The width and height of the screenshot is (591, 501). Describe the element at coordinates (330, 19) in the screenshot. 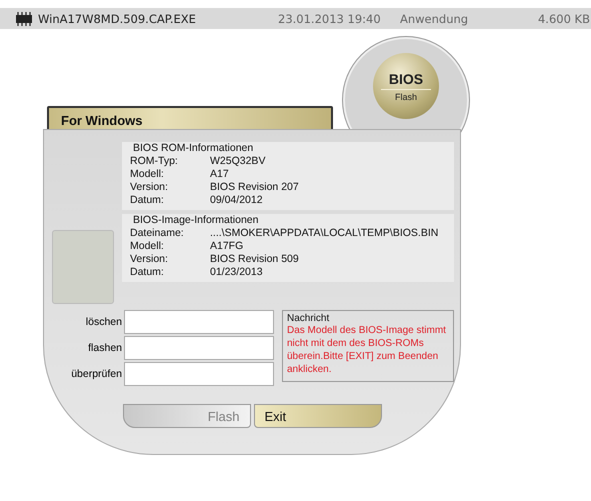

I see `file-date: 23.01.2013 19:40` at that location.